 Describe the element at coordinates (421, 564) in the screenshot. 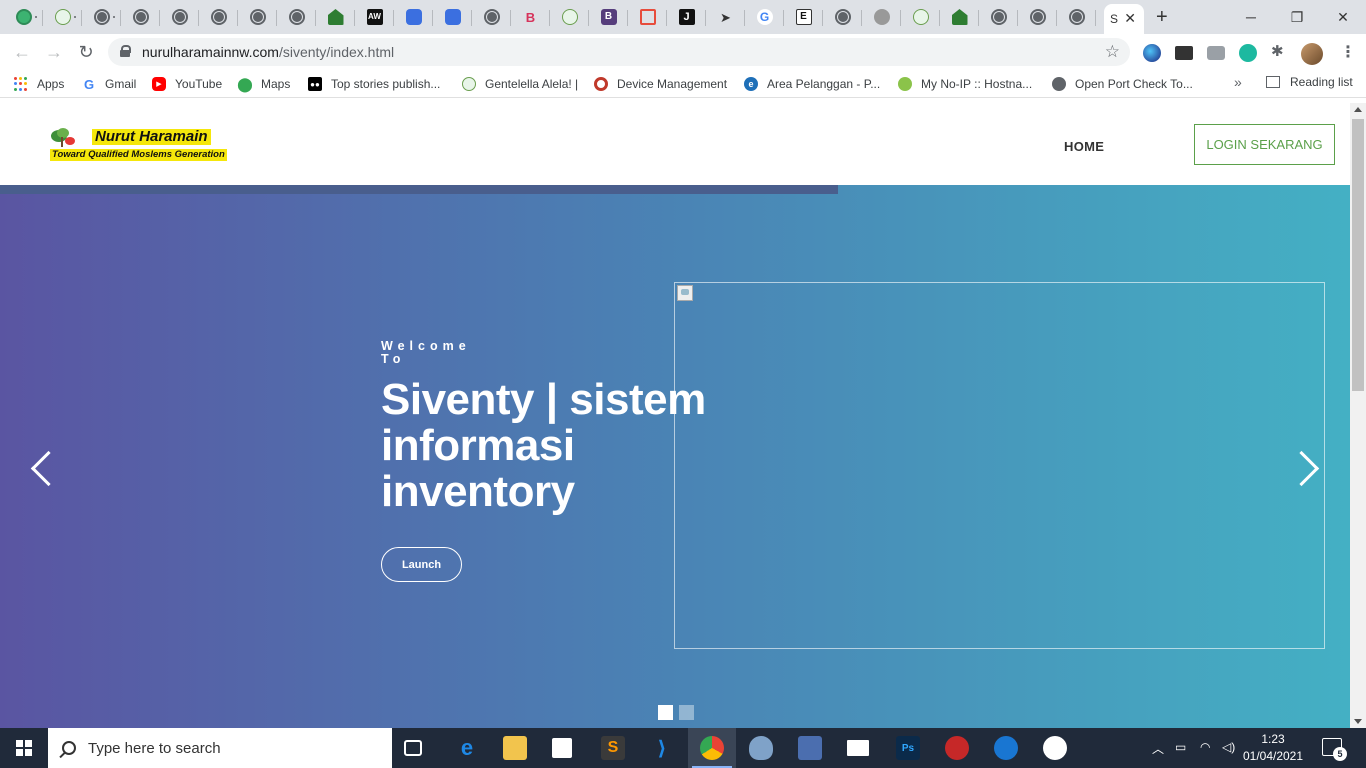

I see `launch-button: Launch` at that location.